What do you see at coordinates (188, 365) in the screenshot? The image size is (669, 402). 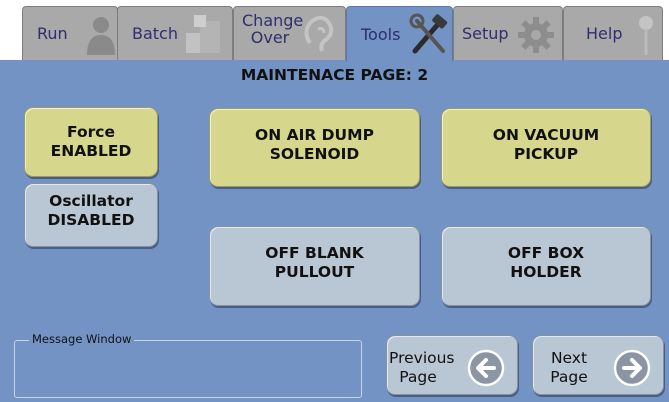 I see `message-window: Message Window` at bounding box center [188, 365].